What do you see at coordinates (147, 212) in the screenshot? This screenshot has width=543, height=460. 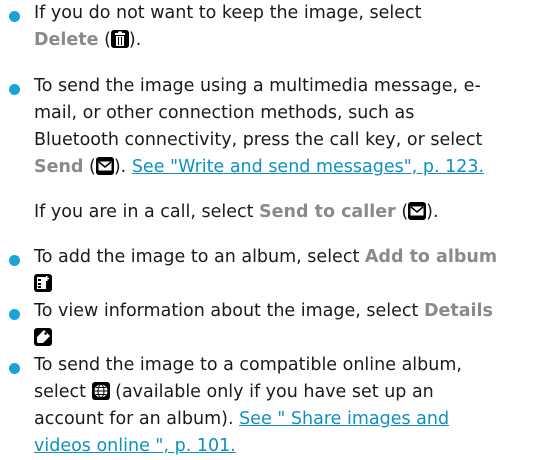 I see `text: If you are in a call, select` at bounding box center [147, 212].